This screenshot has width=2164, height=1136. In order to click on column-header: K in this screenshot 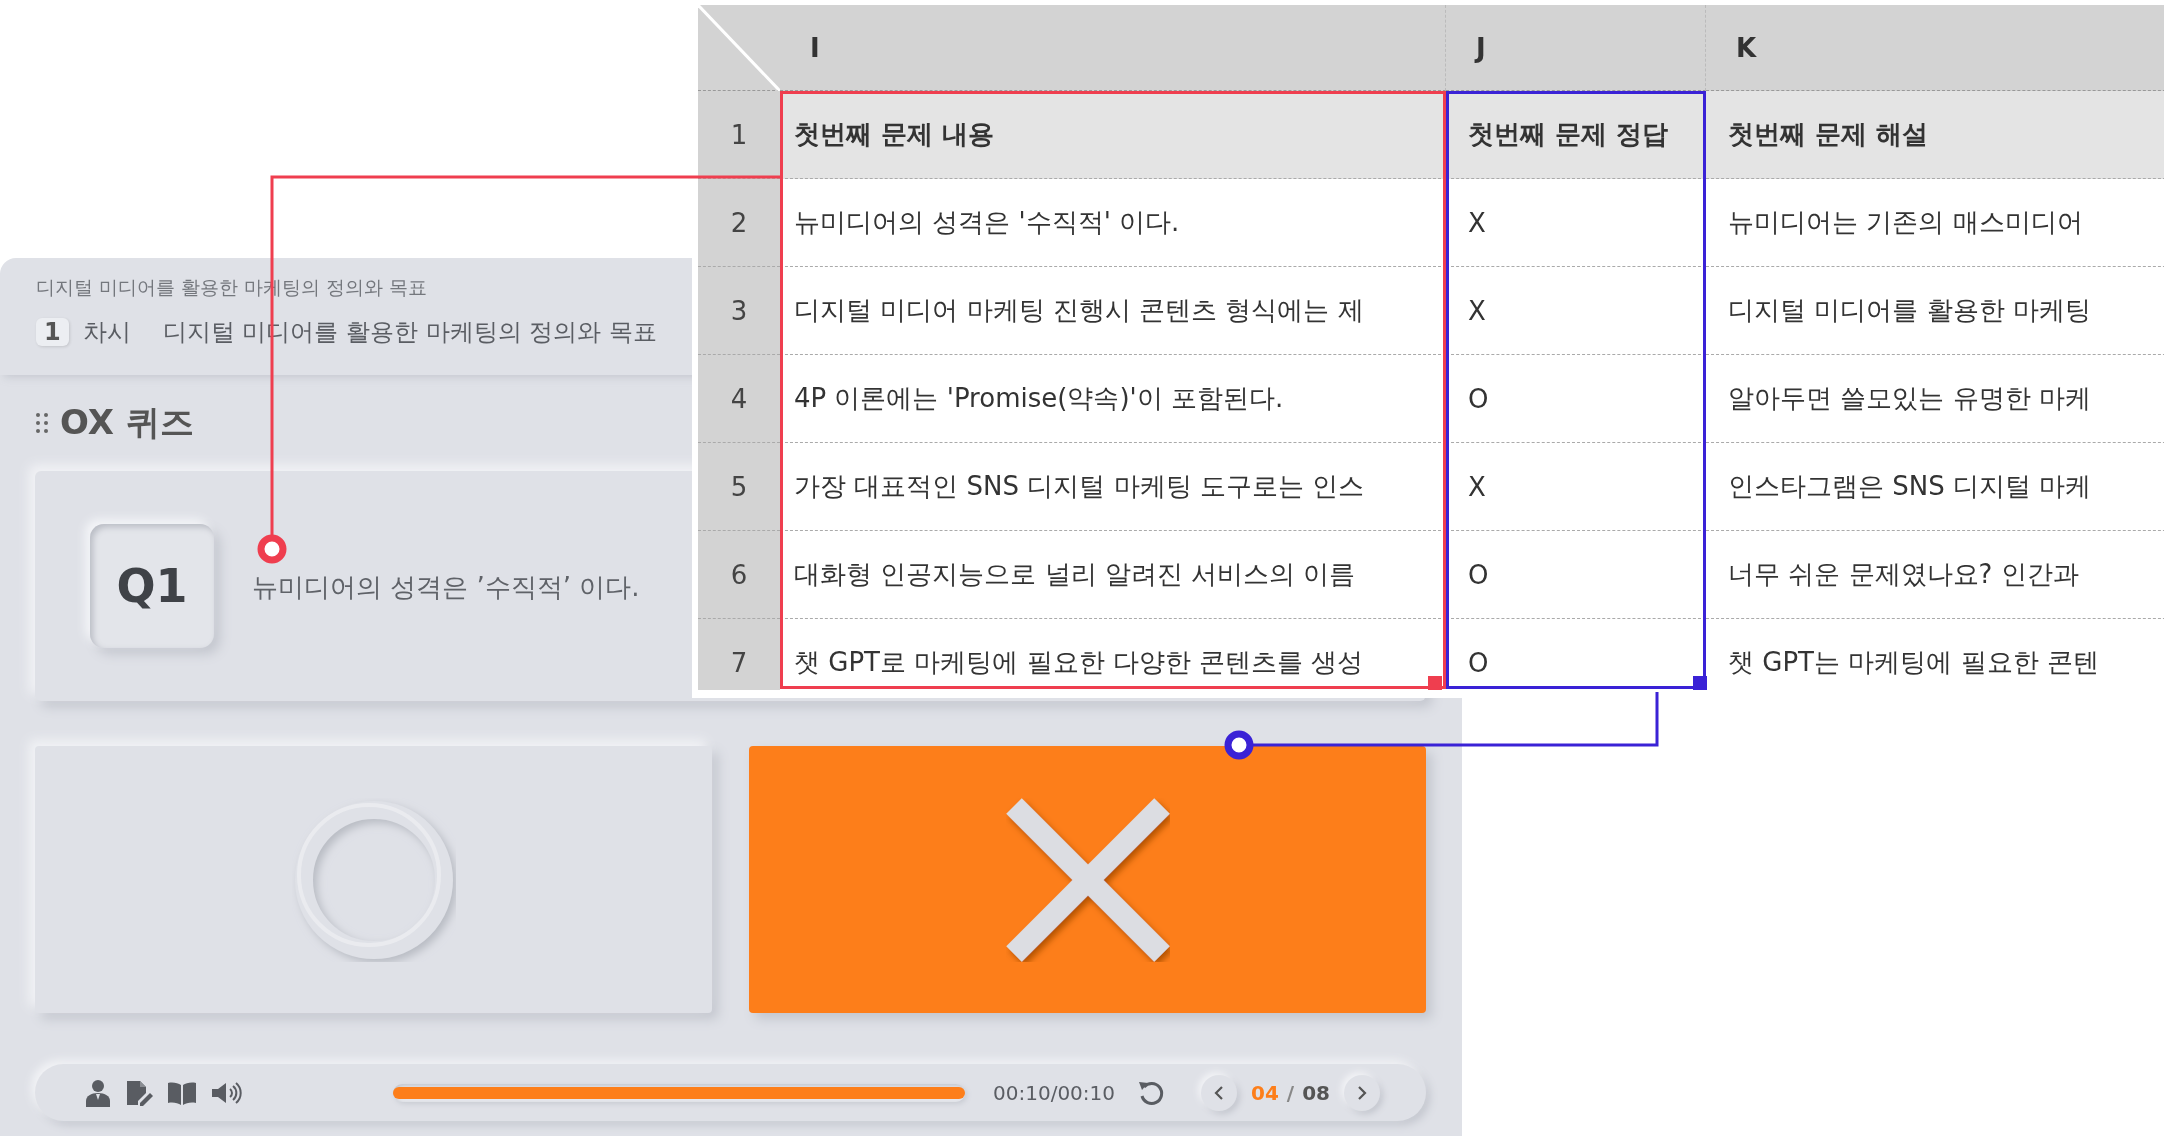, I will do `click(1935, 48)`.